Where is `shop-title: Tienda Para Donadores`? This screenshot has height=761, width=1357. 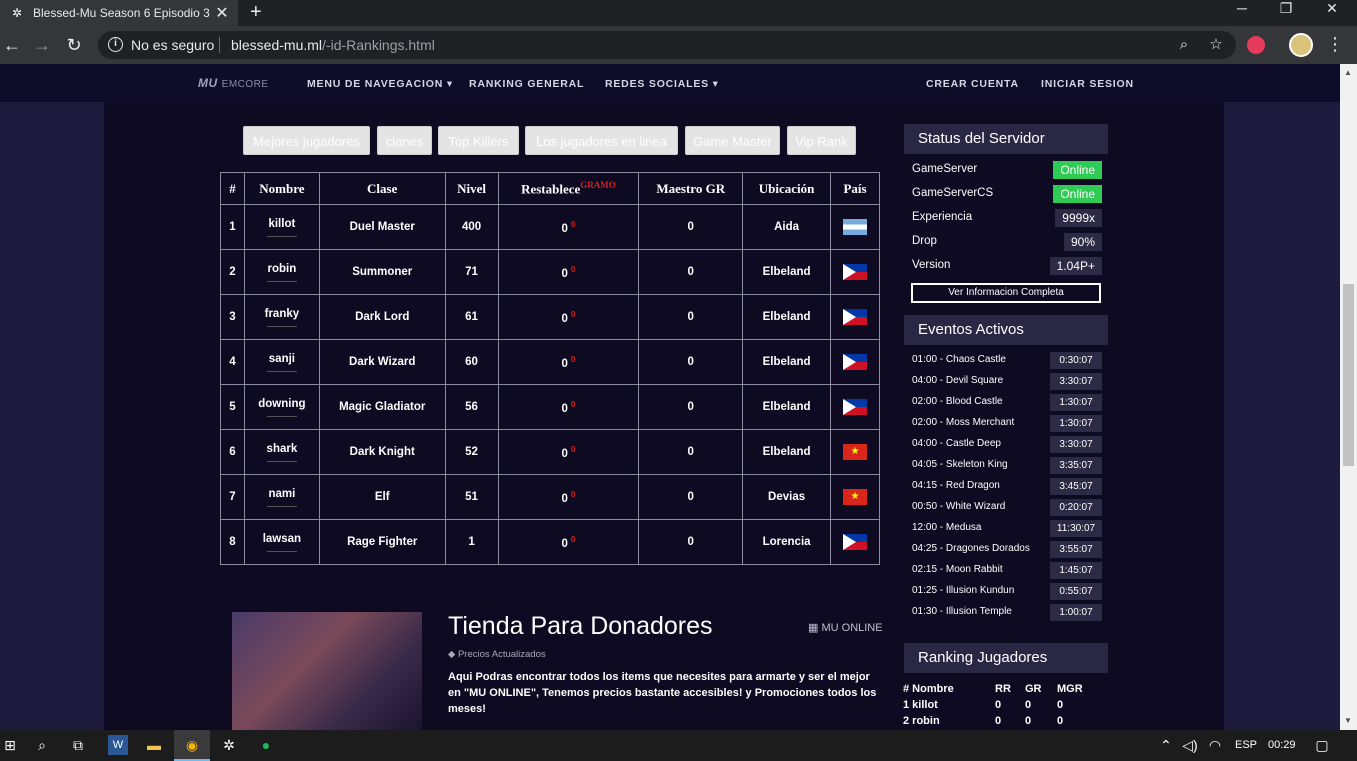 shop-title: Tienda Para Donadores is located at coordinates (580, 626).